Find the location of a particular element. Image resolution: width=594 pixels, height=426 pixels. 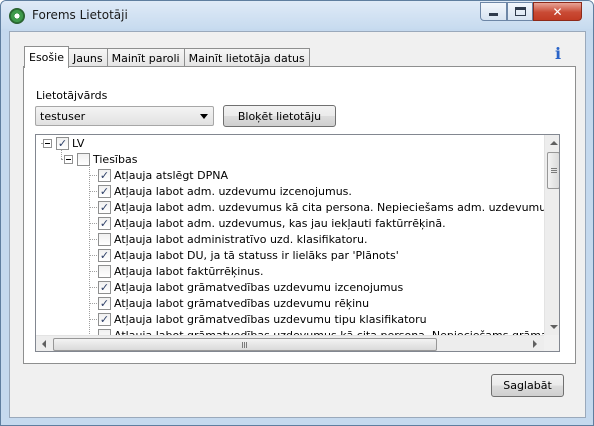

maximize-icon is located at coordinates (520, 11).